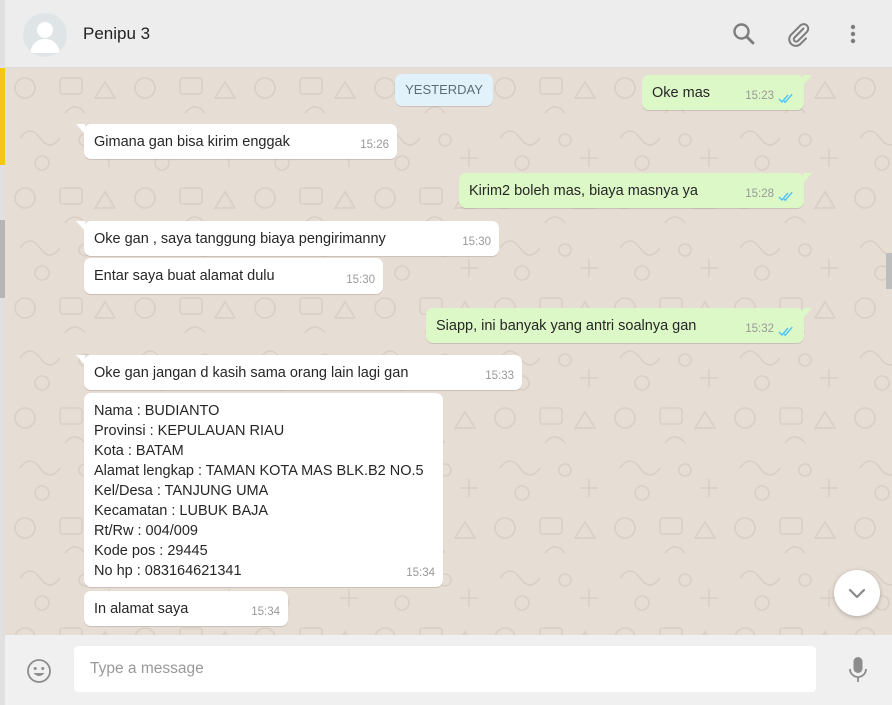  I want to click on incoming-message: Entar saya buat alamat dulu 15:30, so click(233, 276).